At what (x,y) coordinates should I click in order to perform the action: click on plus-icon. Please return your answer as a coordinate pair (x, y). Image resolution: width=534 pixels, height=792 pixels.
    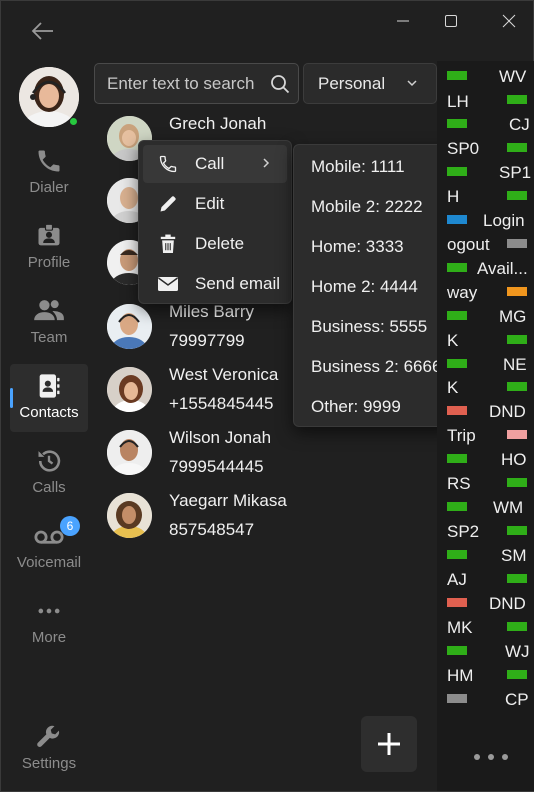
    Looking at the image, I should click on (389, 744).